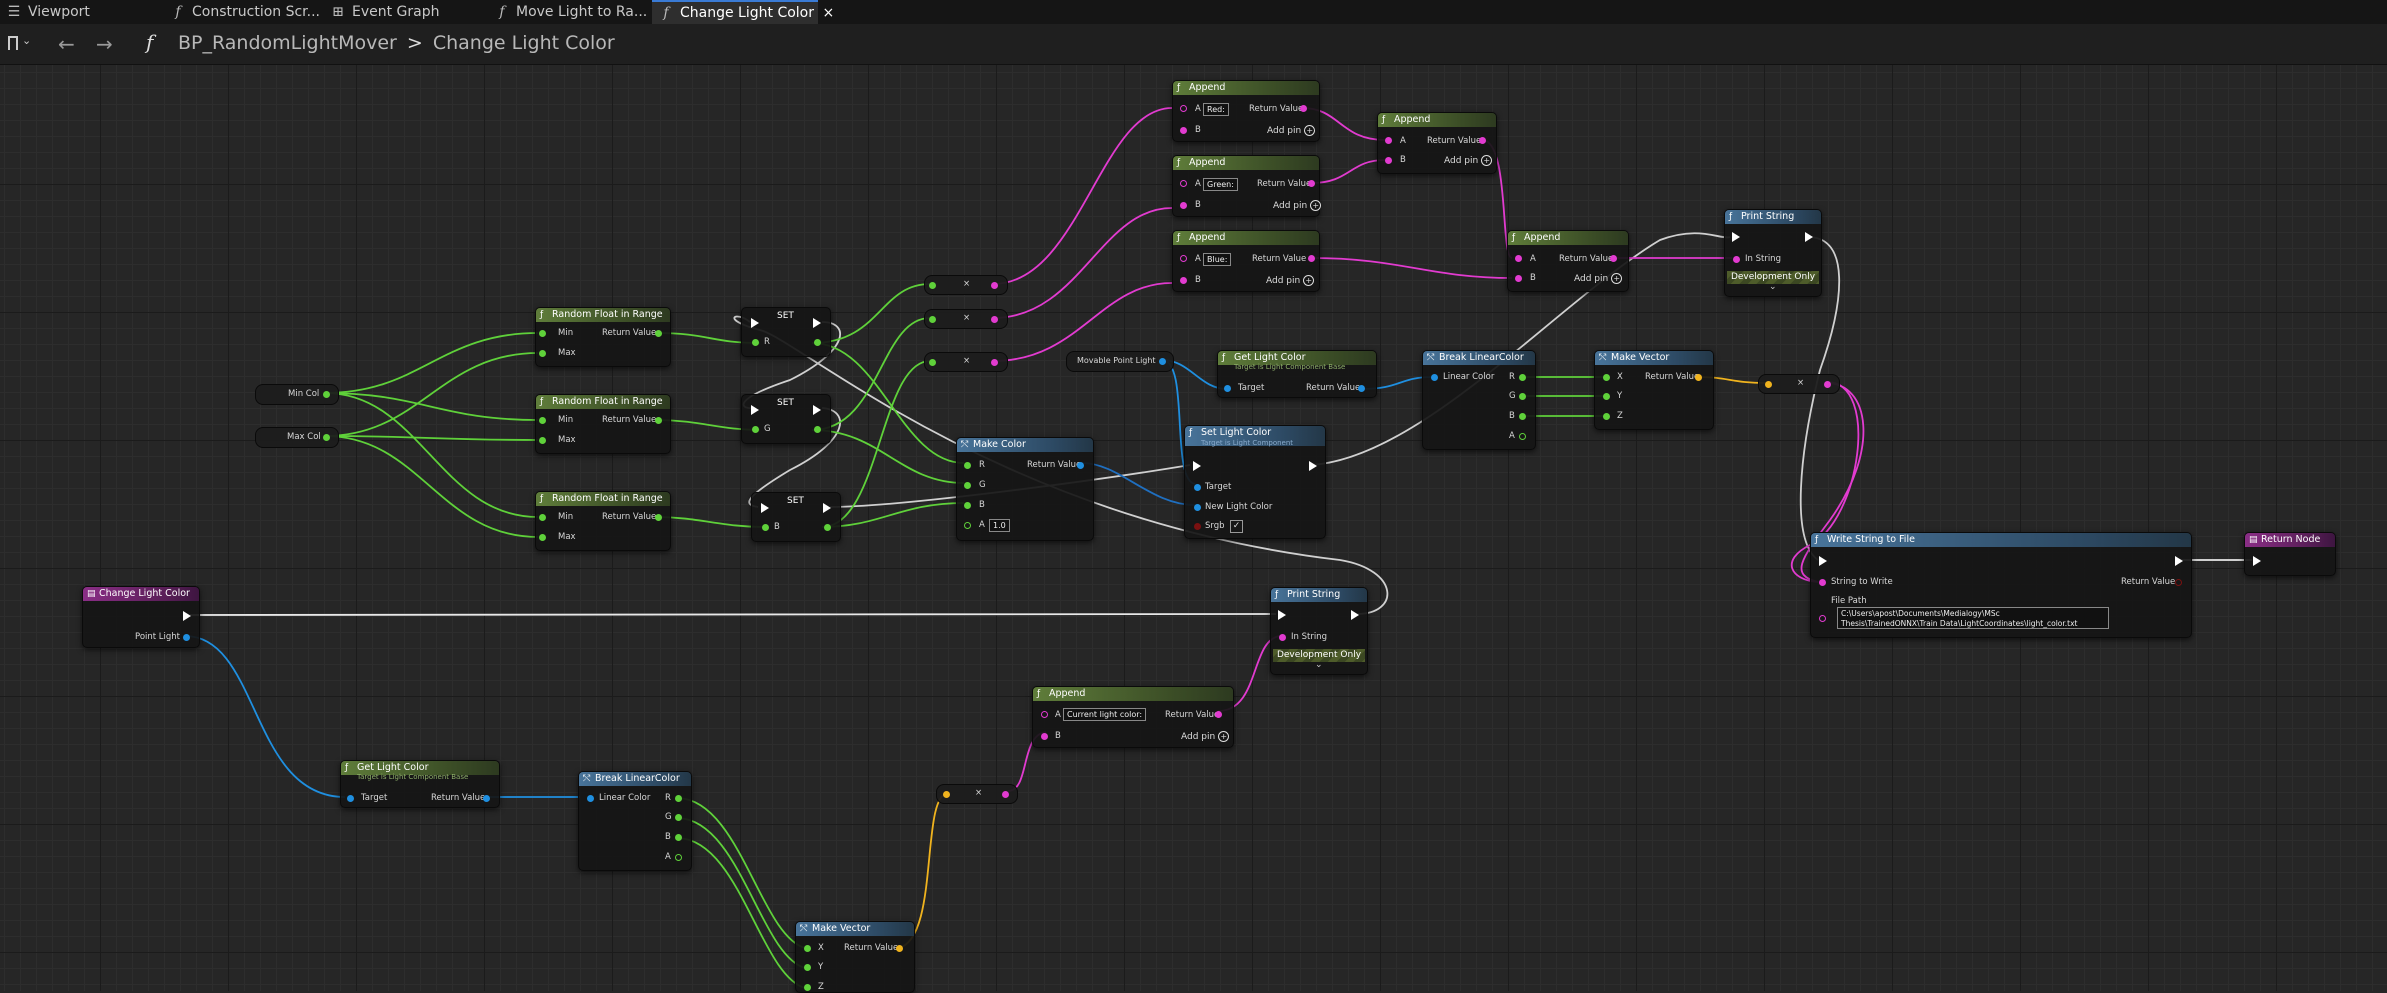 This screenshot has width=2387, height=993. I want to click on append-red-node: ƒ Append A Red: B Return Value Add pin +, so click(1246, 111).